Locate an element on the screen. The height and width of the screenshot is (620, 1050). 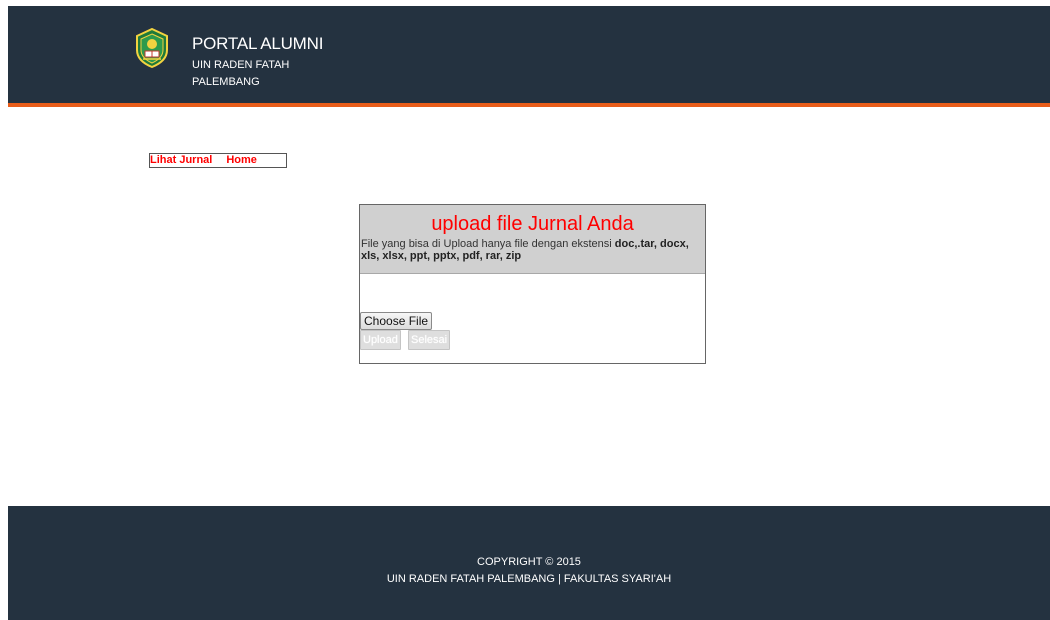
site-subtitle: UIN RADEN FATAH PALEMBANG is located at coordinates (241, 73).